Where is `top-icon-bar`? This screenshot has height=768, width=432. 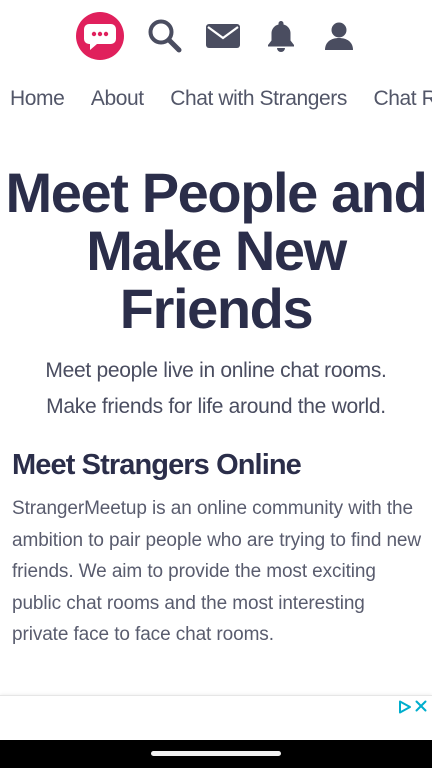
top-icon-bar is located at coordinates (216, 37).